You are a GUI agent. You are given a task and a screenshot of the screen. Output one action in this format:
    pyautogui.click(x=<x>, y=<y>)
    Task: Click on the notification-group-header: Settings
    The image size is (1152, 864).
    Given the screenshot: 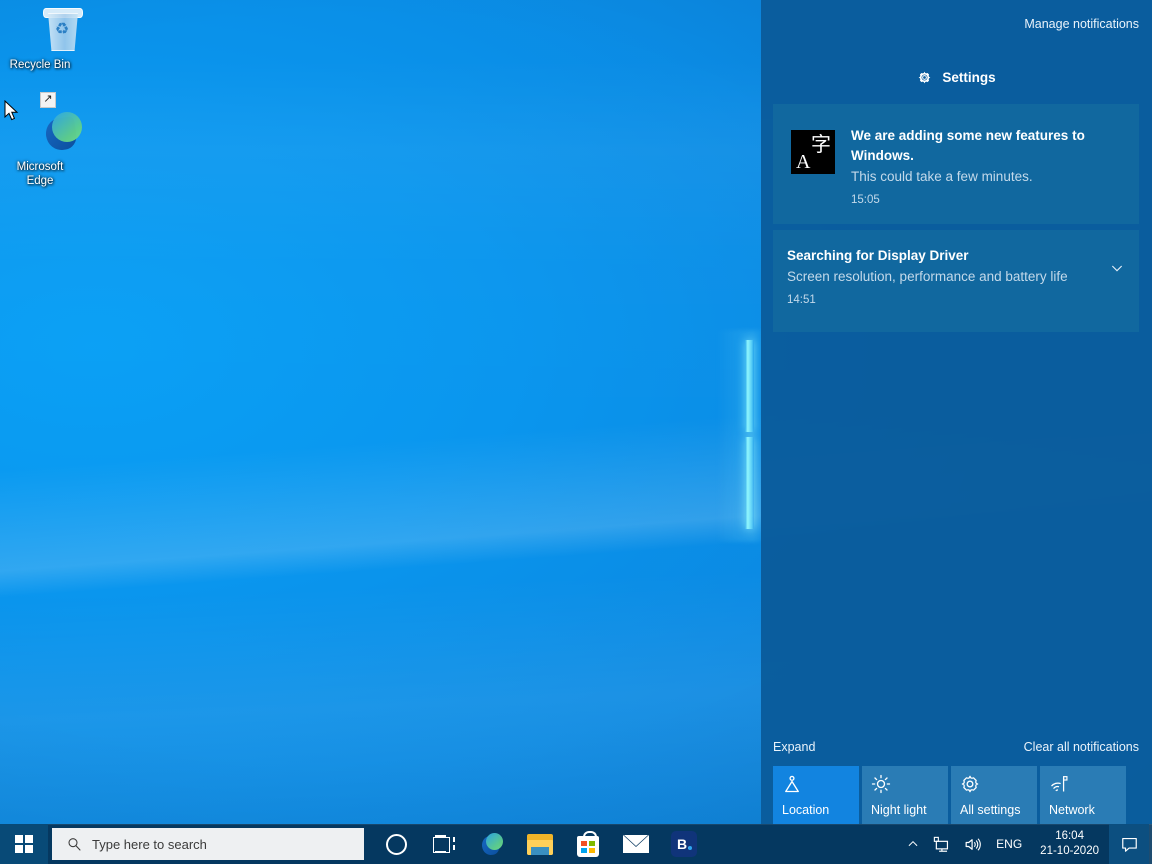 What is the action you would take?
    pyautogui.click(x=956, y=77)
    